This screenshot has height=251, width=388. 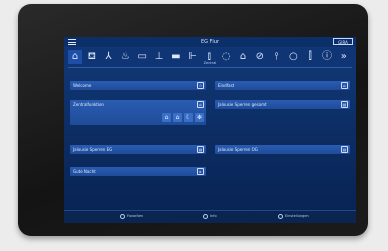 I want to click on tile-zentral: Zentralfunktion ⌂ ⌂ ⌂ ☾ ✻, so click(x=138, y=112).